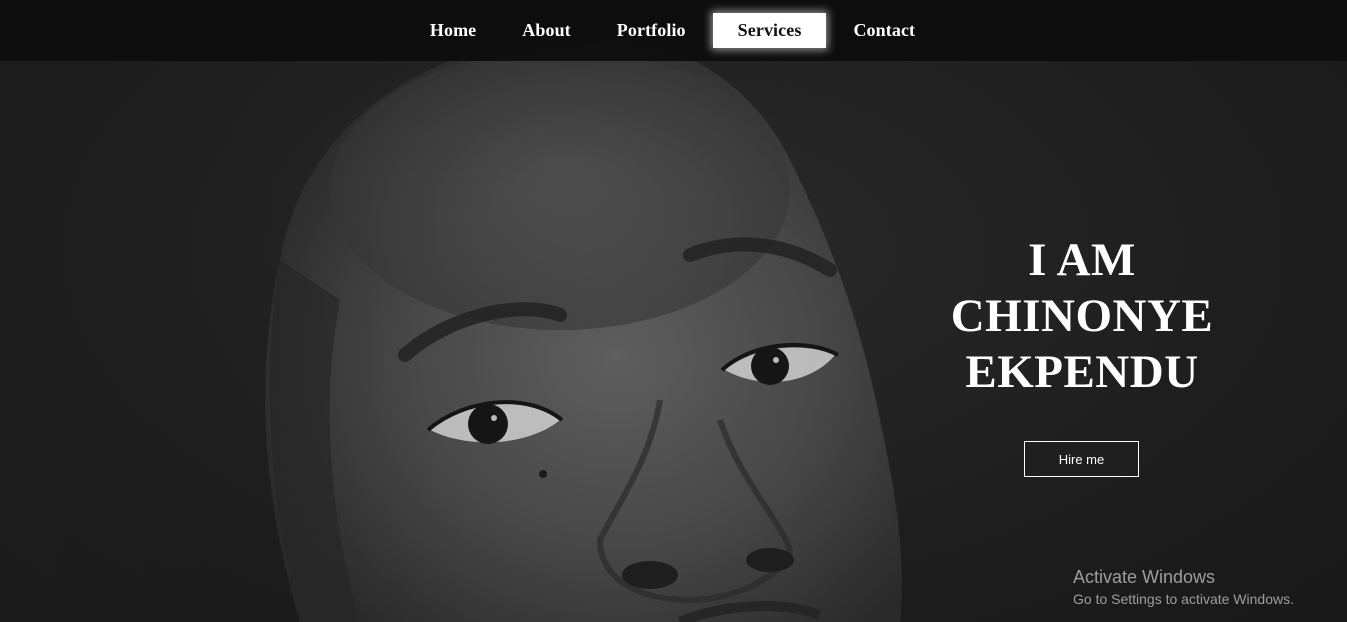 The width and height of the screenshot is (1347, 622). I want to click on nav-item-portfolio: Portfolio, so click(651, 30).